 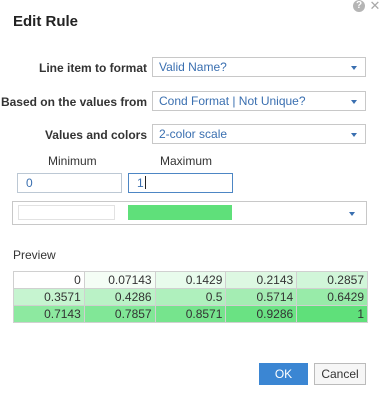 What do you see at coordinates (261, 280) in the screenshot?
I see `preview-cell: 0.2143` at bounding box center [261, 280].